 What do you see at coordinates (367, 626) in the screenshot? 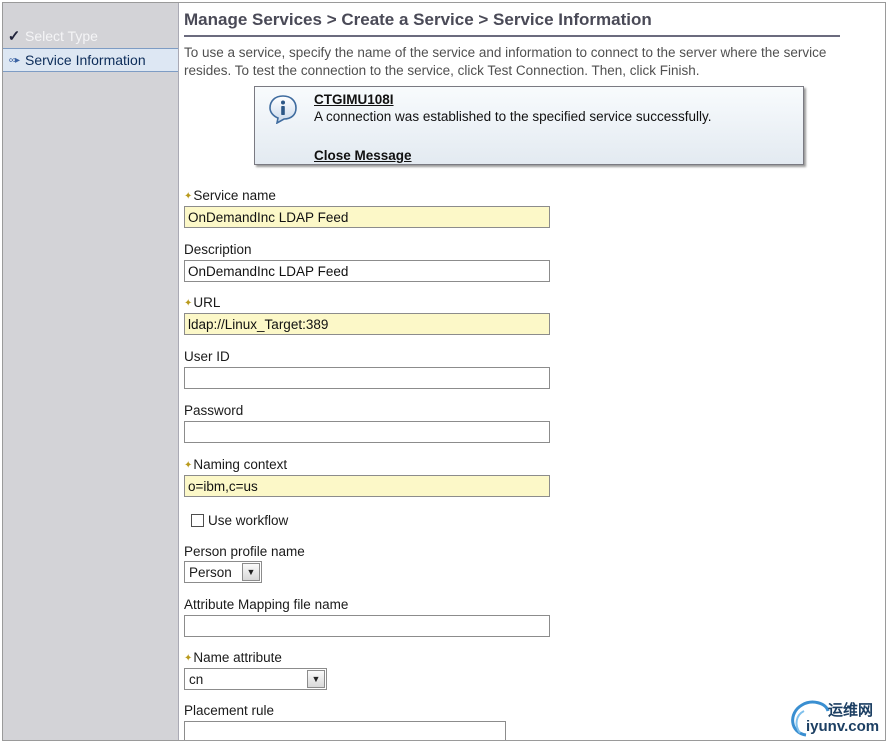
I see `attribute-mapping-field` at bounding box center [367, 626].